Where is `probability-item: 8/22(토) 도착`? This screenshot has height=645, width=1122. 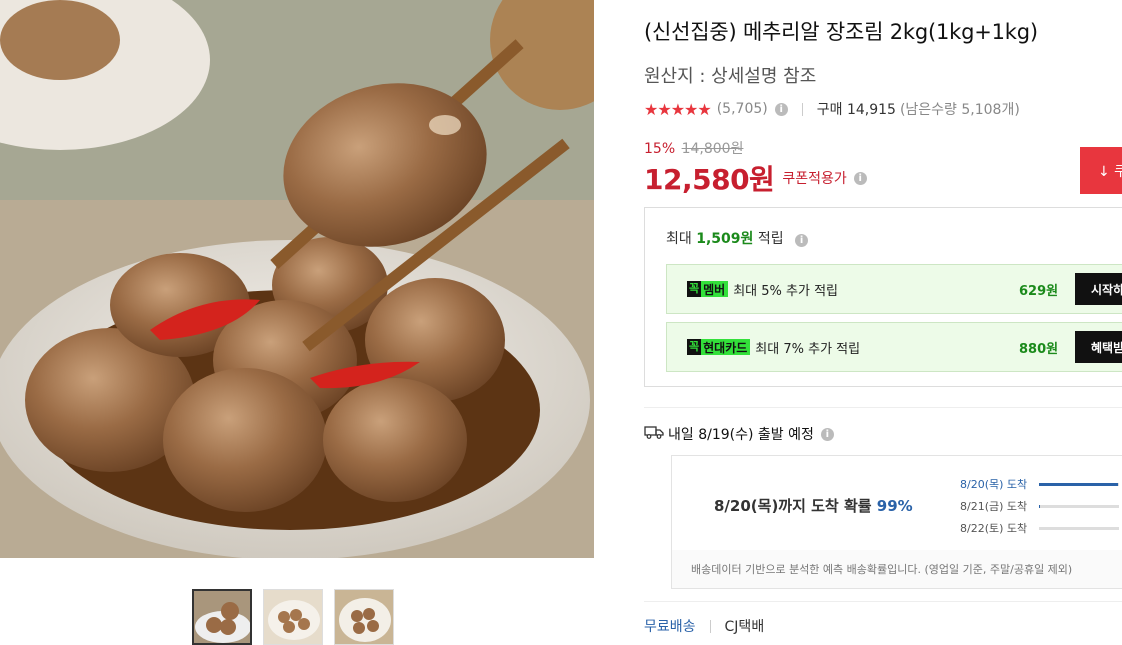
probability-item: 8/22(토) 도착 is located at coordinates (1040, 528).